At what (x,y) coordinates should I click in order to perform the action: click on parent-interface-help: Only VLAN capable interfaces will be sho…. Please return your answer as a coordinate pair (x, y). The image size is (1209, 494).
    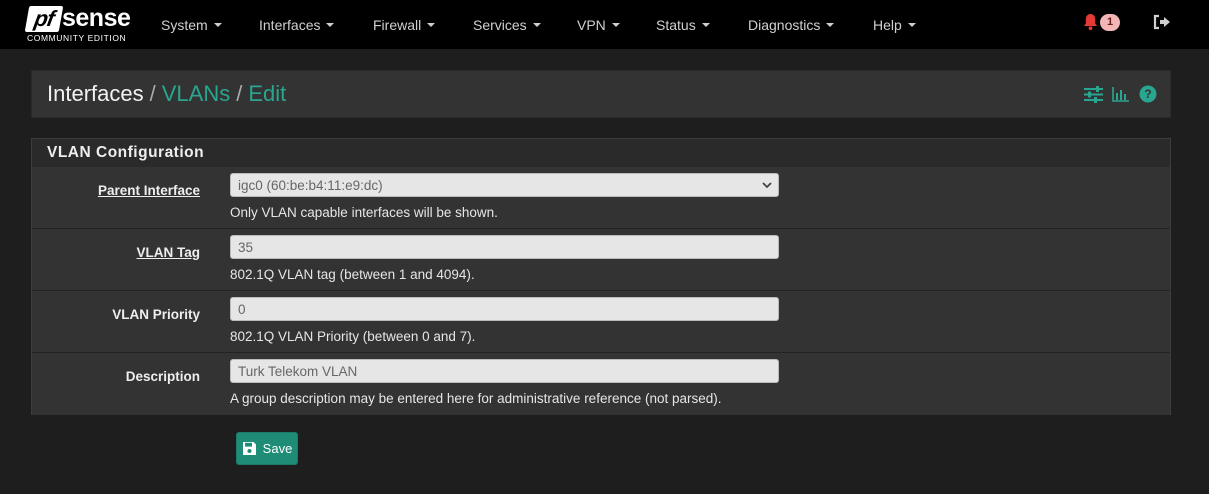
    Looking at the image, I should click on (364, 212).